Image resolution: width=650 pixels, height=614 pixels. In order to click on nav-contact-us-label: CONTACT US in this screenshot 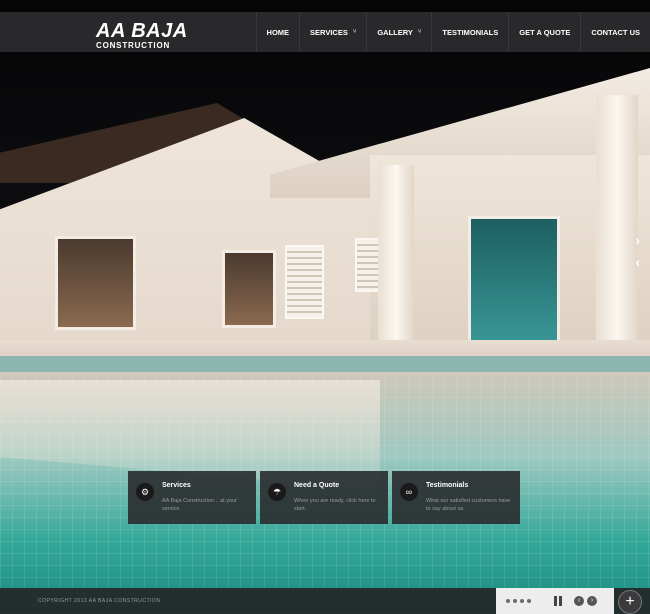, I will do `click(615, 32)`.